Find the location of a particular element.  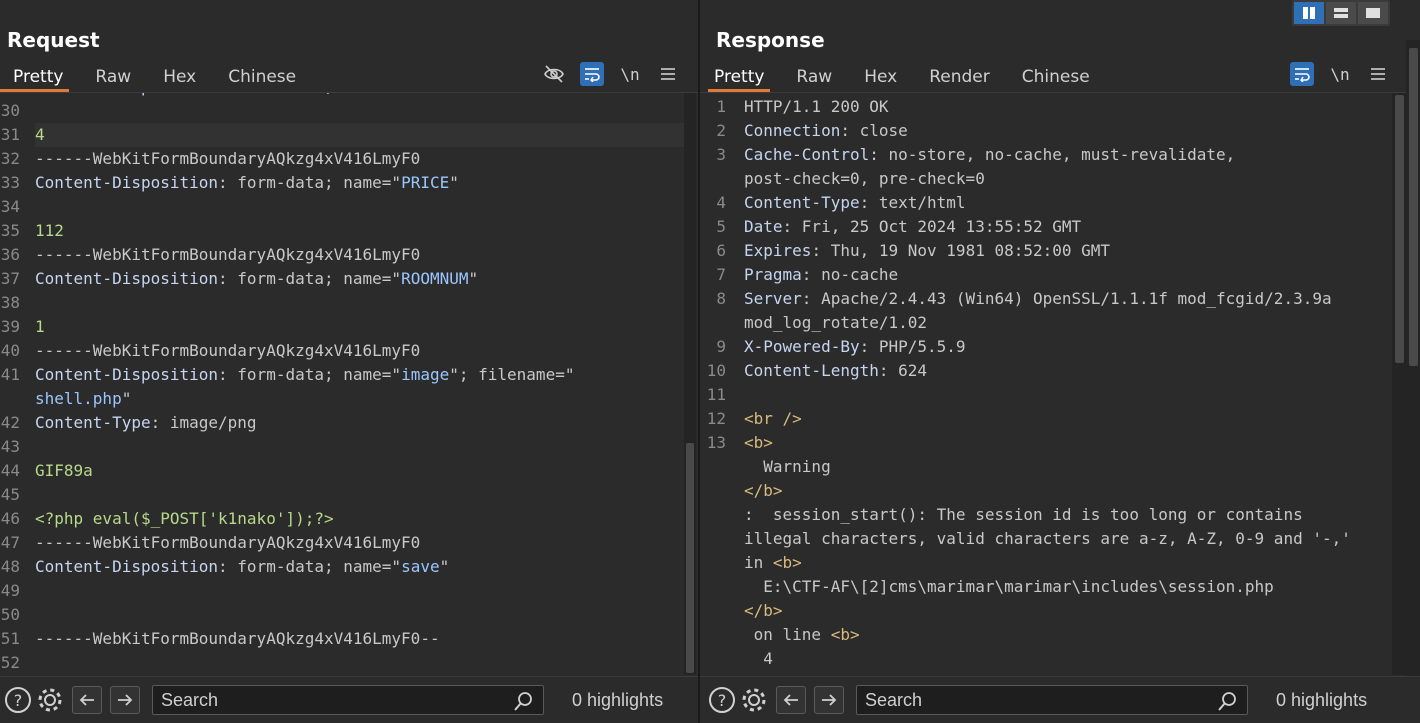

response-footer: ? 0 highlights is located at coordinates (1060, 699).